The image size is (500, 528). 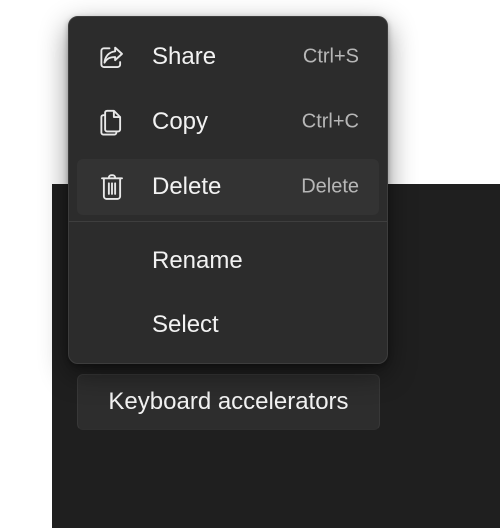 What do you see at coordinates (330, 186) in the screenshot?
I see `menu-item-shortcut: Delete` at bounding box center [330, 186].